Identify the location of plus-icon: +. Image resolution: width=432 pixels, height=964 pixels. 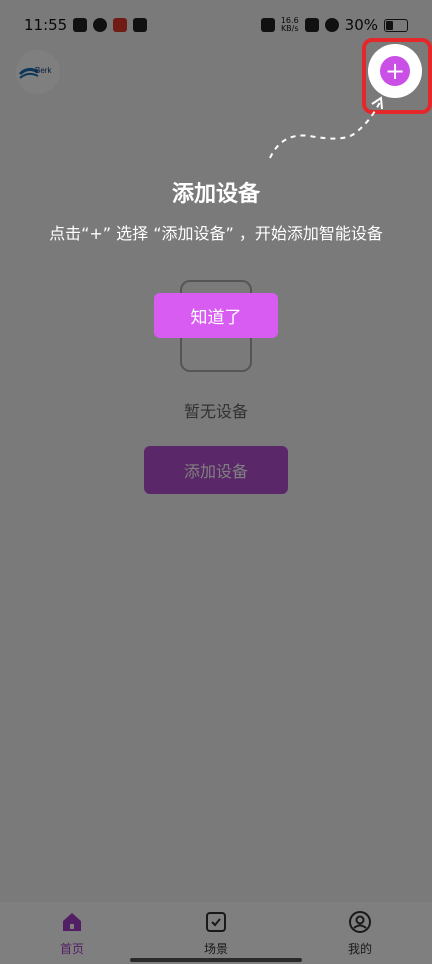
(395, 71).